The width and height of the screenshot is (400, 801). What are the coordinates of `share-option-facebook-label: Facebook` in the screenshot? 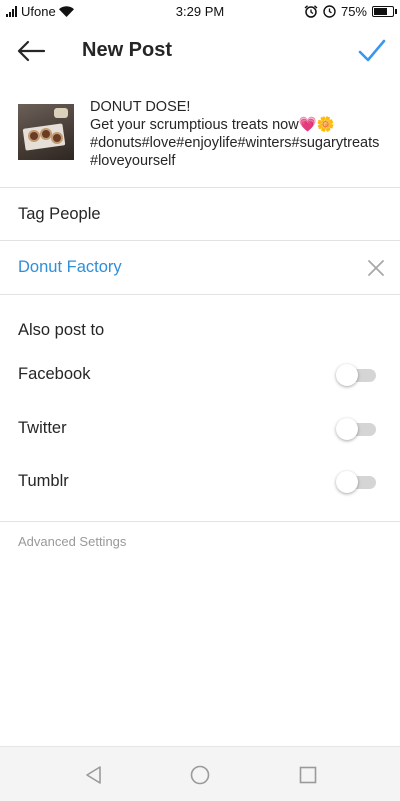 It's located at (54, 374).